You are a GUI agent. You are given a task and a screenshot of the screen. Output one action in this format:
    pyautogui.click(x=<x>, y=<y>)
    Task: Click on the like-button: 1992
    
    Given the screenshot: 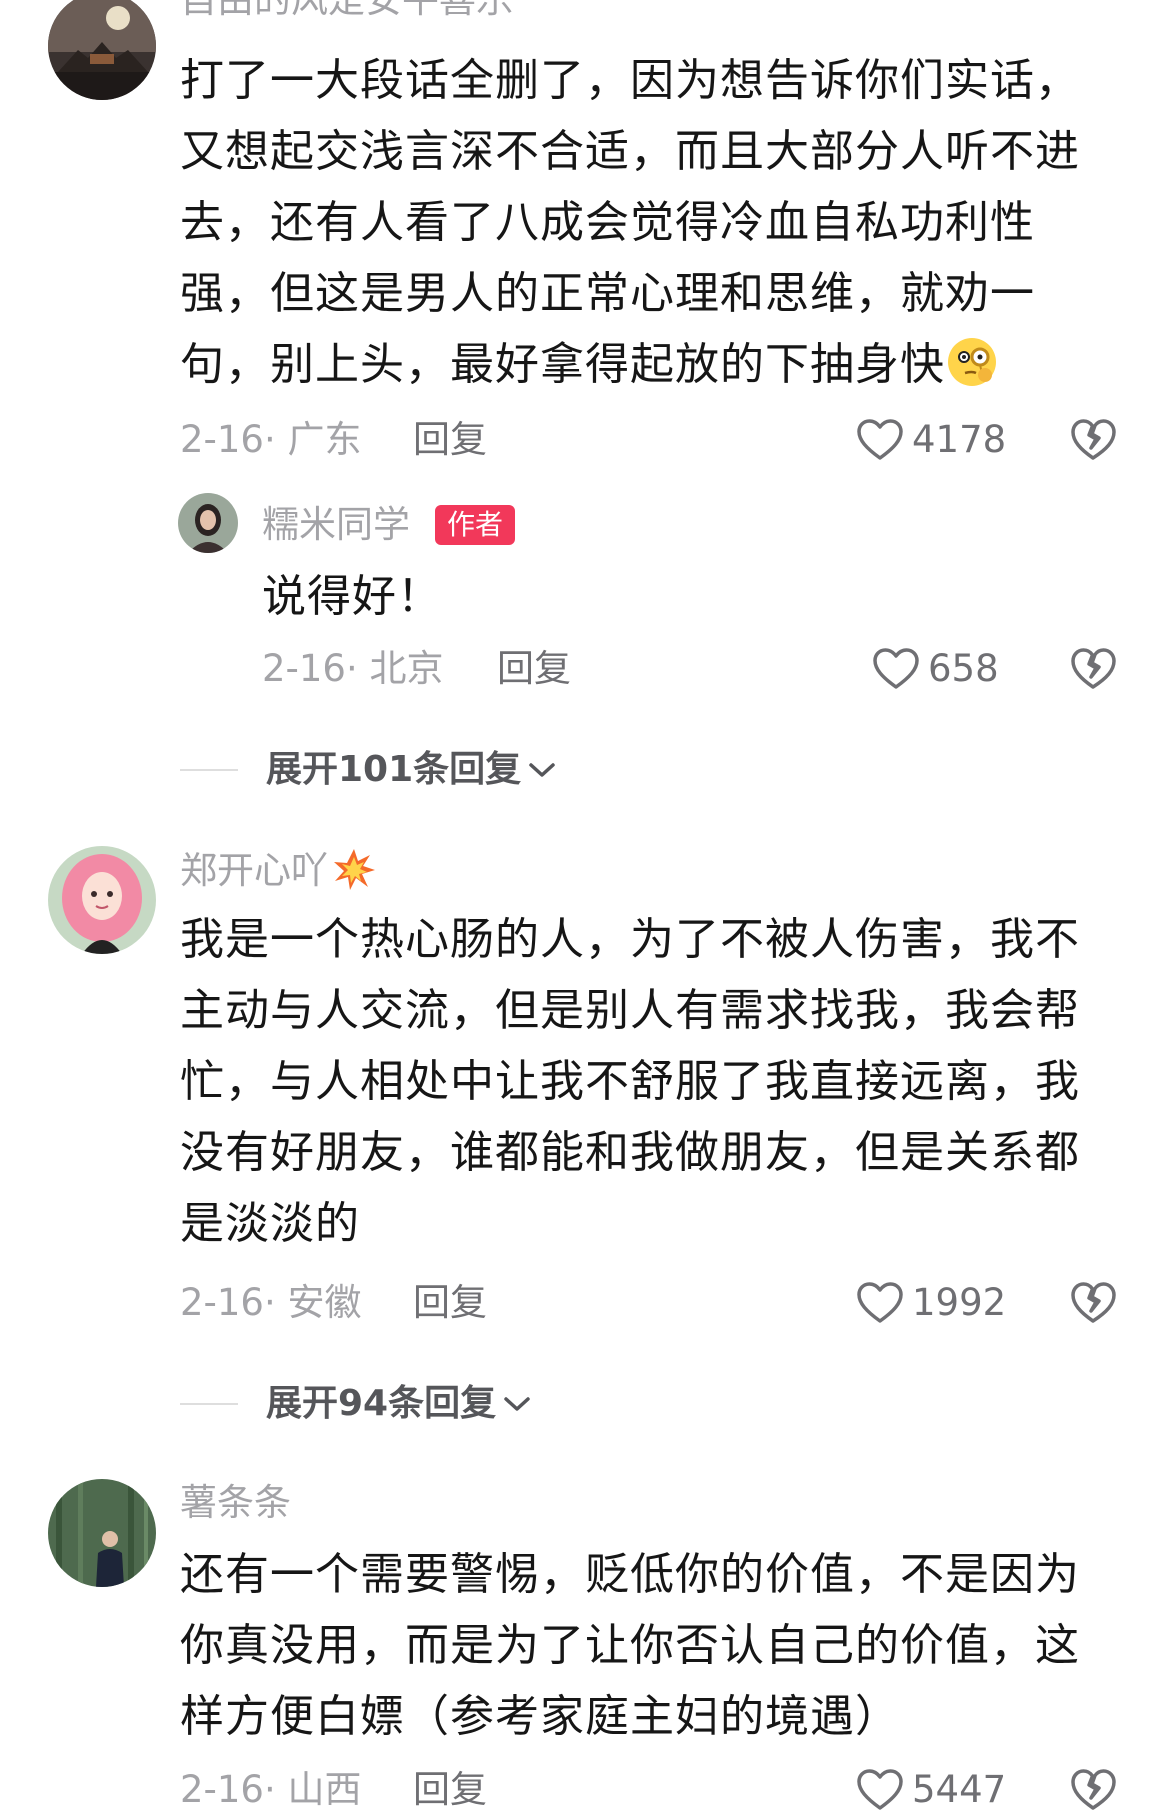 What is the action you would take?
    pyautogui.click(x=931, y=1303)
    